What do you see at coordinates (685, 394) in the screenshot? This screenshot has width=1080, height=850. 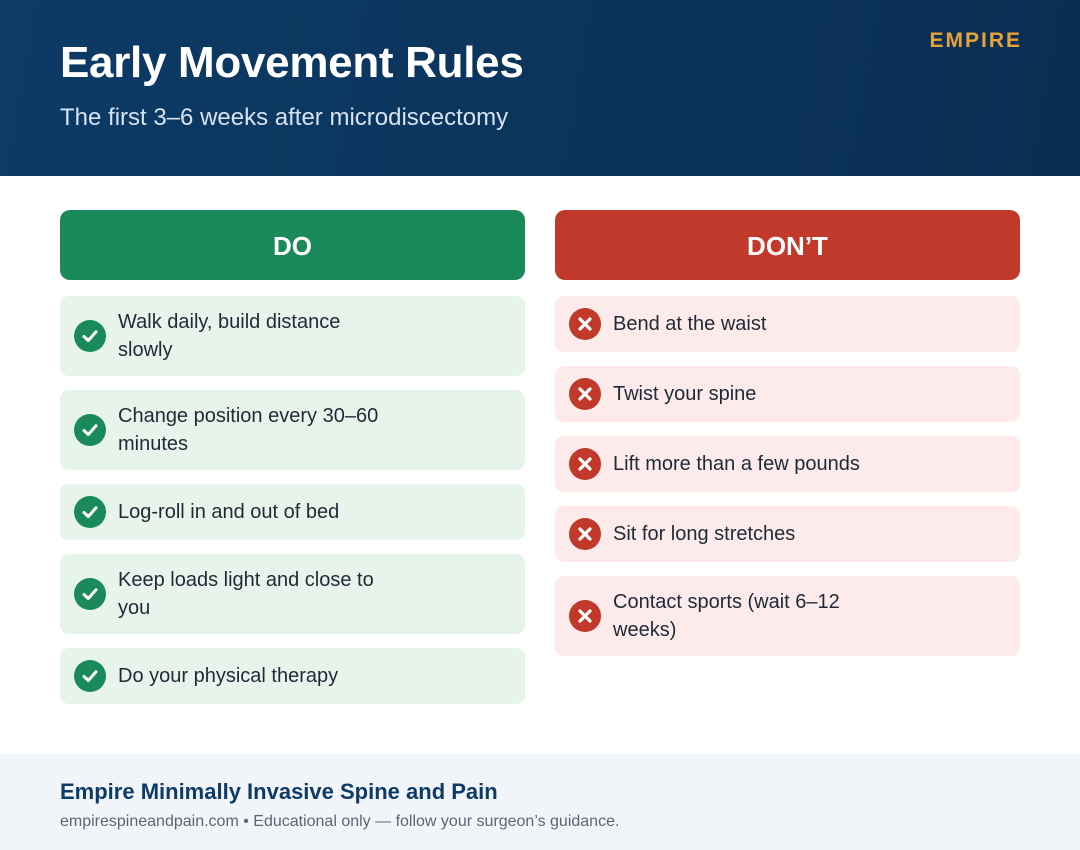 I see `dont-item-text: Twist your spine` at bounding box center [685, 394].